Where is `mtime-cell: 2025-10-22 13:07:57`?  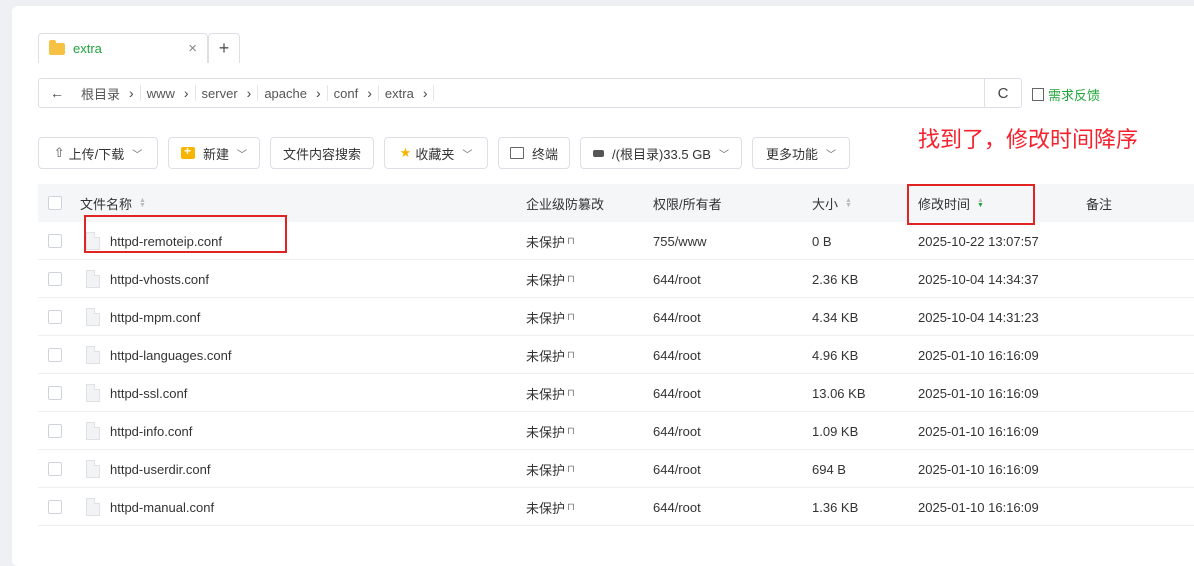
mtime-cell: 2025-10-22 13:07:57 is located at coordinates (978, 241).